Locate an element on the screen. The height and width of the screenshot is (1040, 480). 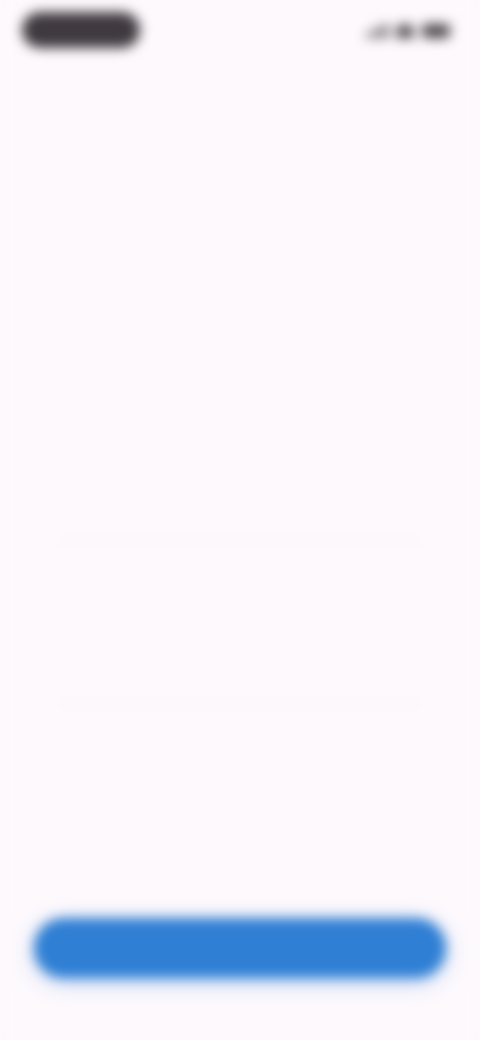
continue-button is located at coordinates (240, 948).